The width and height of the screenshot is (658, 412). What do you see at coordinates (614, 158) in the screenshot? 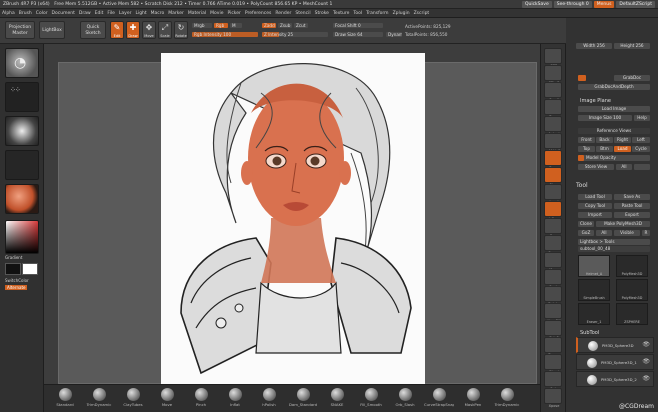
I see `model-opacity-slider: Model Opacity` at bounding box center [614, 158].